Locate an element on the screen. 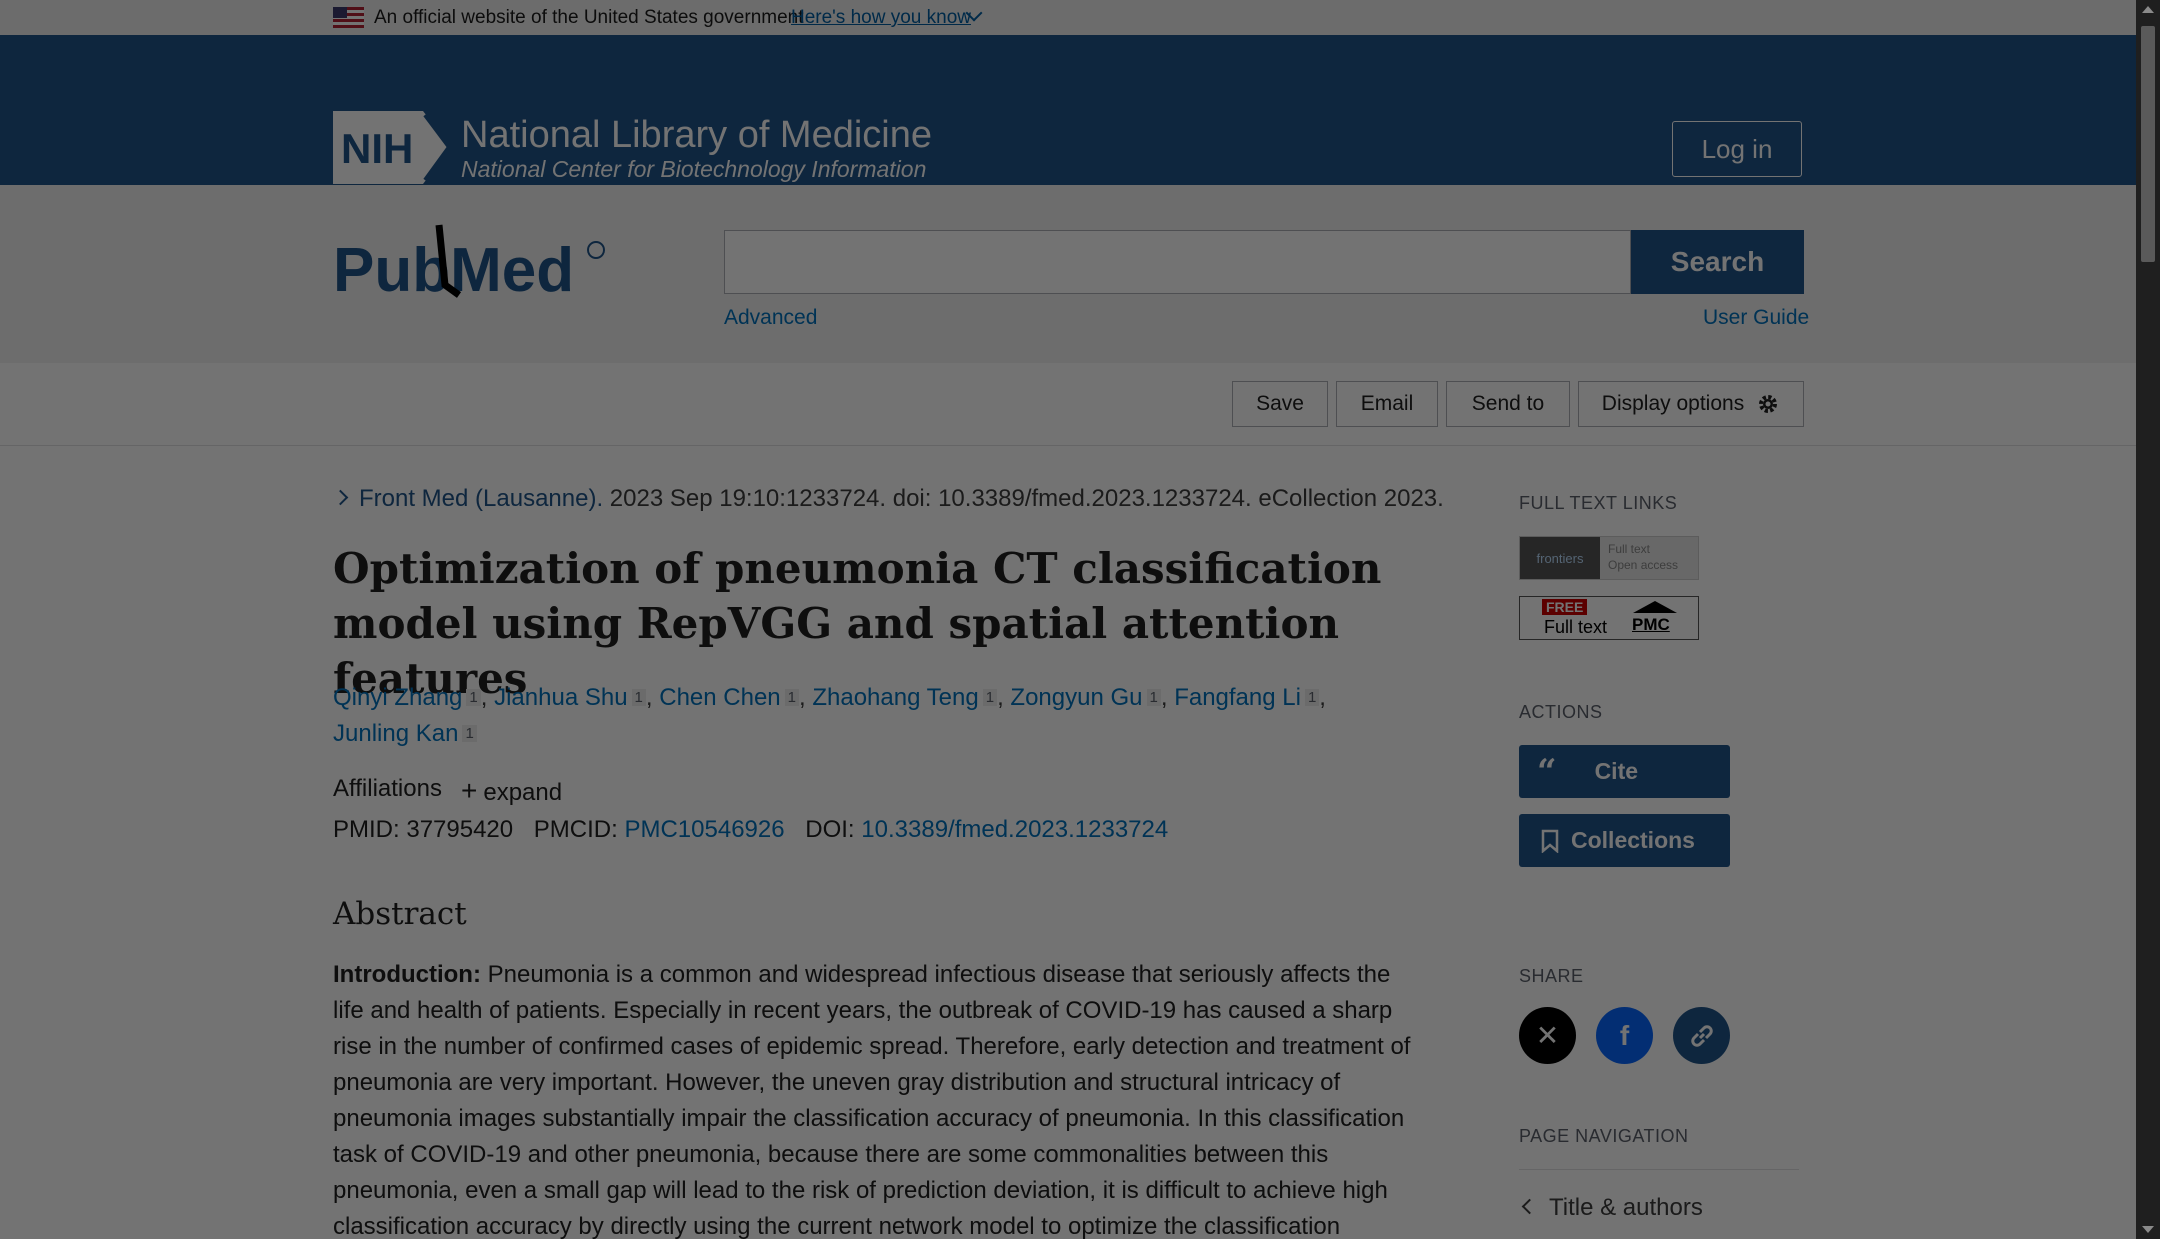 The image size is (2160, 1239). pmc-label: PMC is located at coordinates (1651, 624).